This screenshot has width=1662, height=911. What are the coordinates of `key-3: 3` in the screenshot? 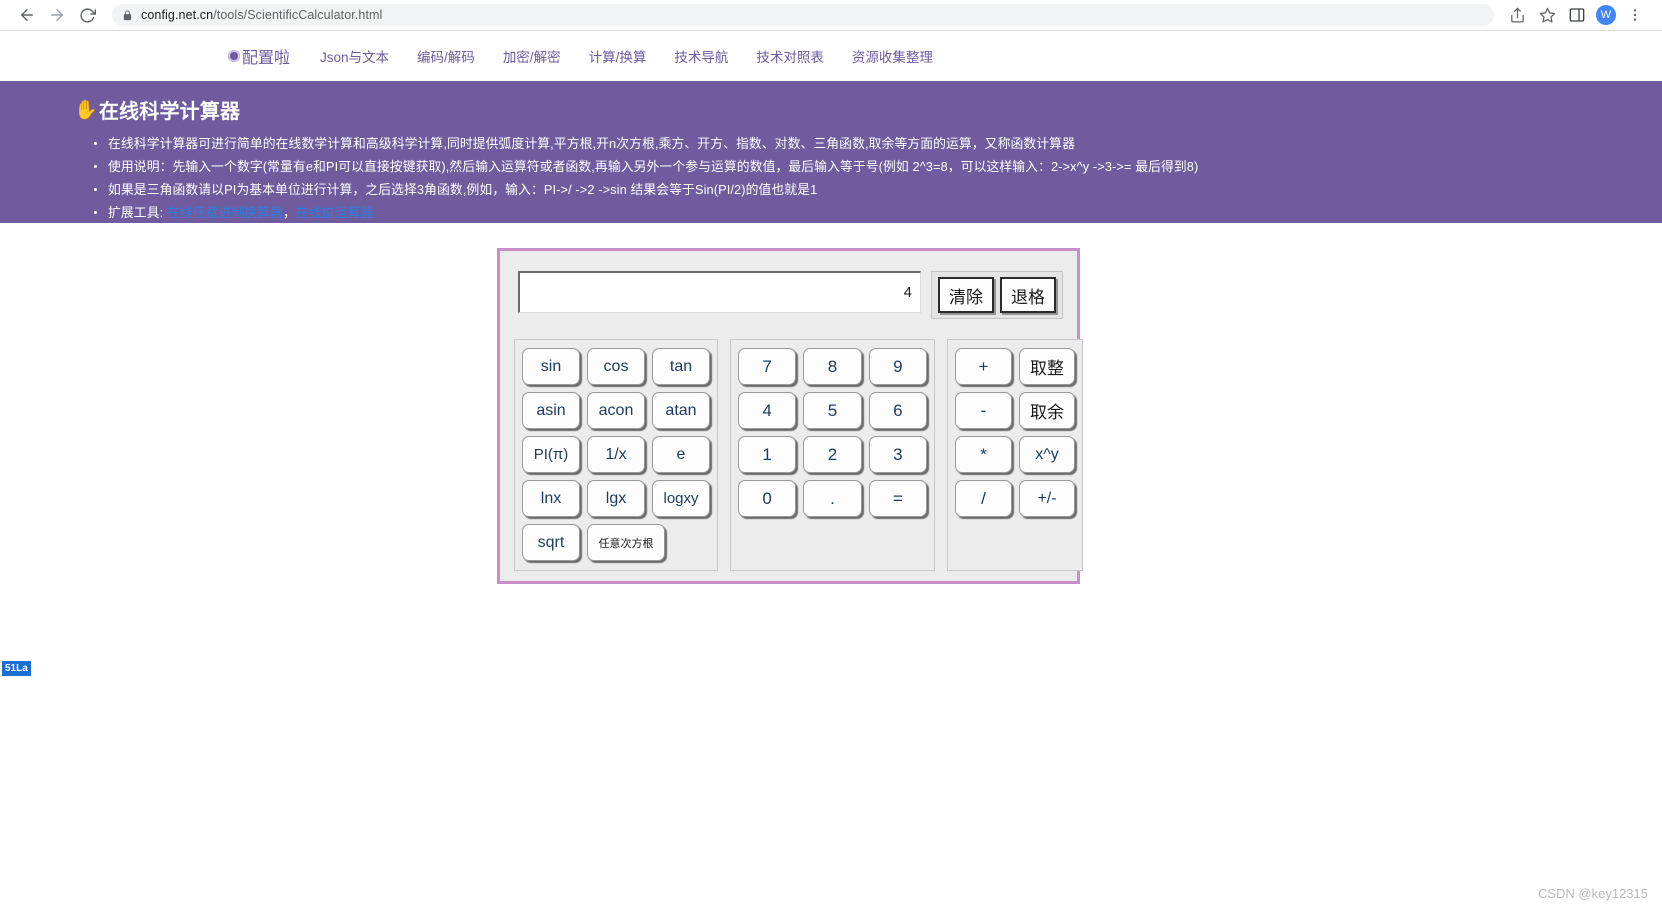 It's located at (897, 454).